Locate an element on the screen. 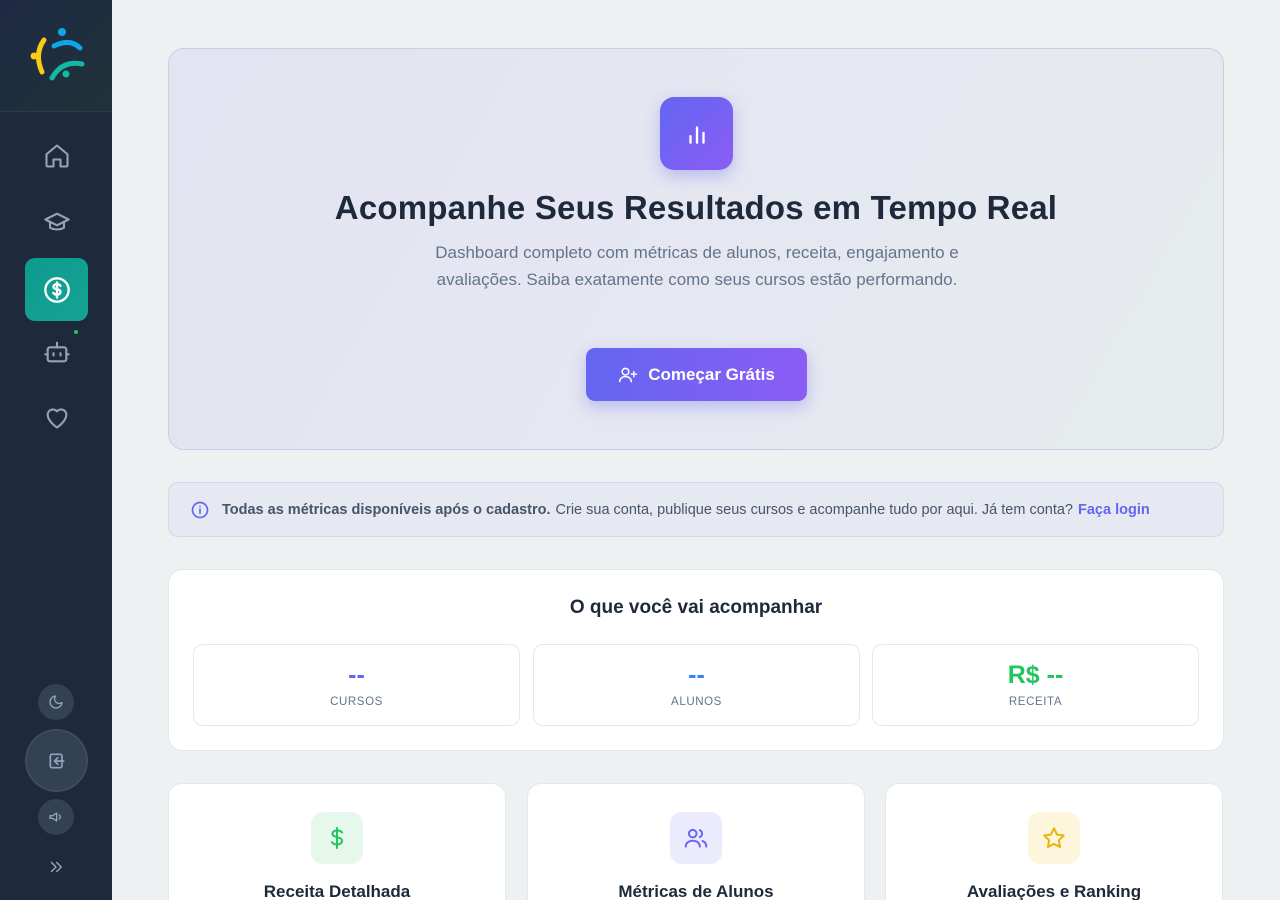 This screenshot has width=1280, height=900. sidebar-item-favorites is located at coordinates (56, 416).